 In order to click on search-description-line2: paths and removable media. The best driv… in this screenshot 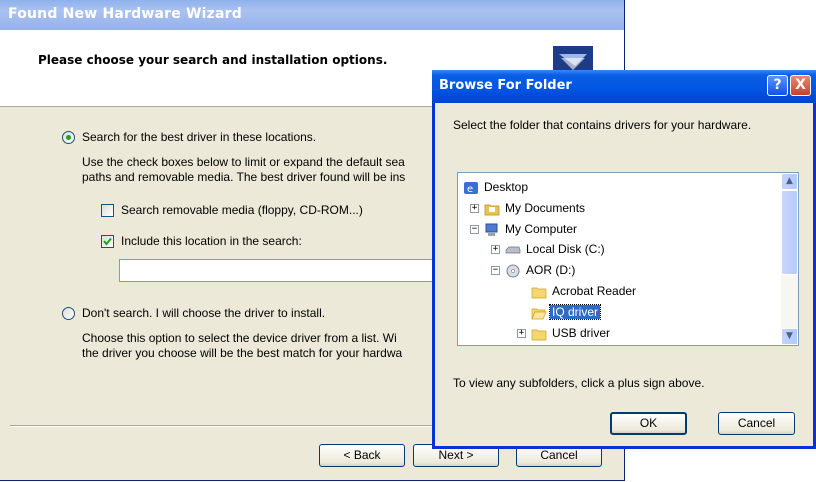, I will do `click(244, 177)`.